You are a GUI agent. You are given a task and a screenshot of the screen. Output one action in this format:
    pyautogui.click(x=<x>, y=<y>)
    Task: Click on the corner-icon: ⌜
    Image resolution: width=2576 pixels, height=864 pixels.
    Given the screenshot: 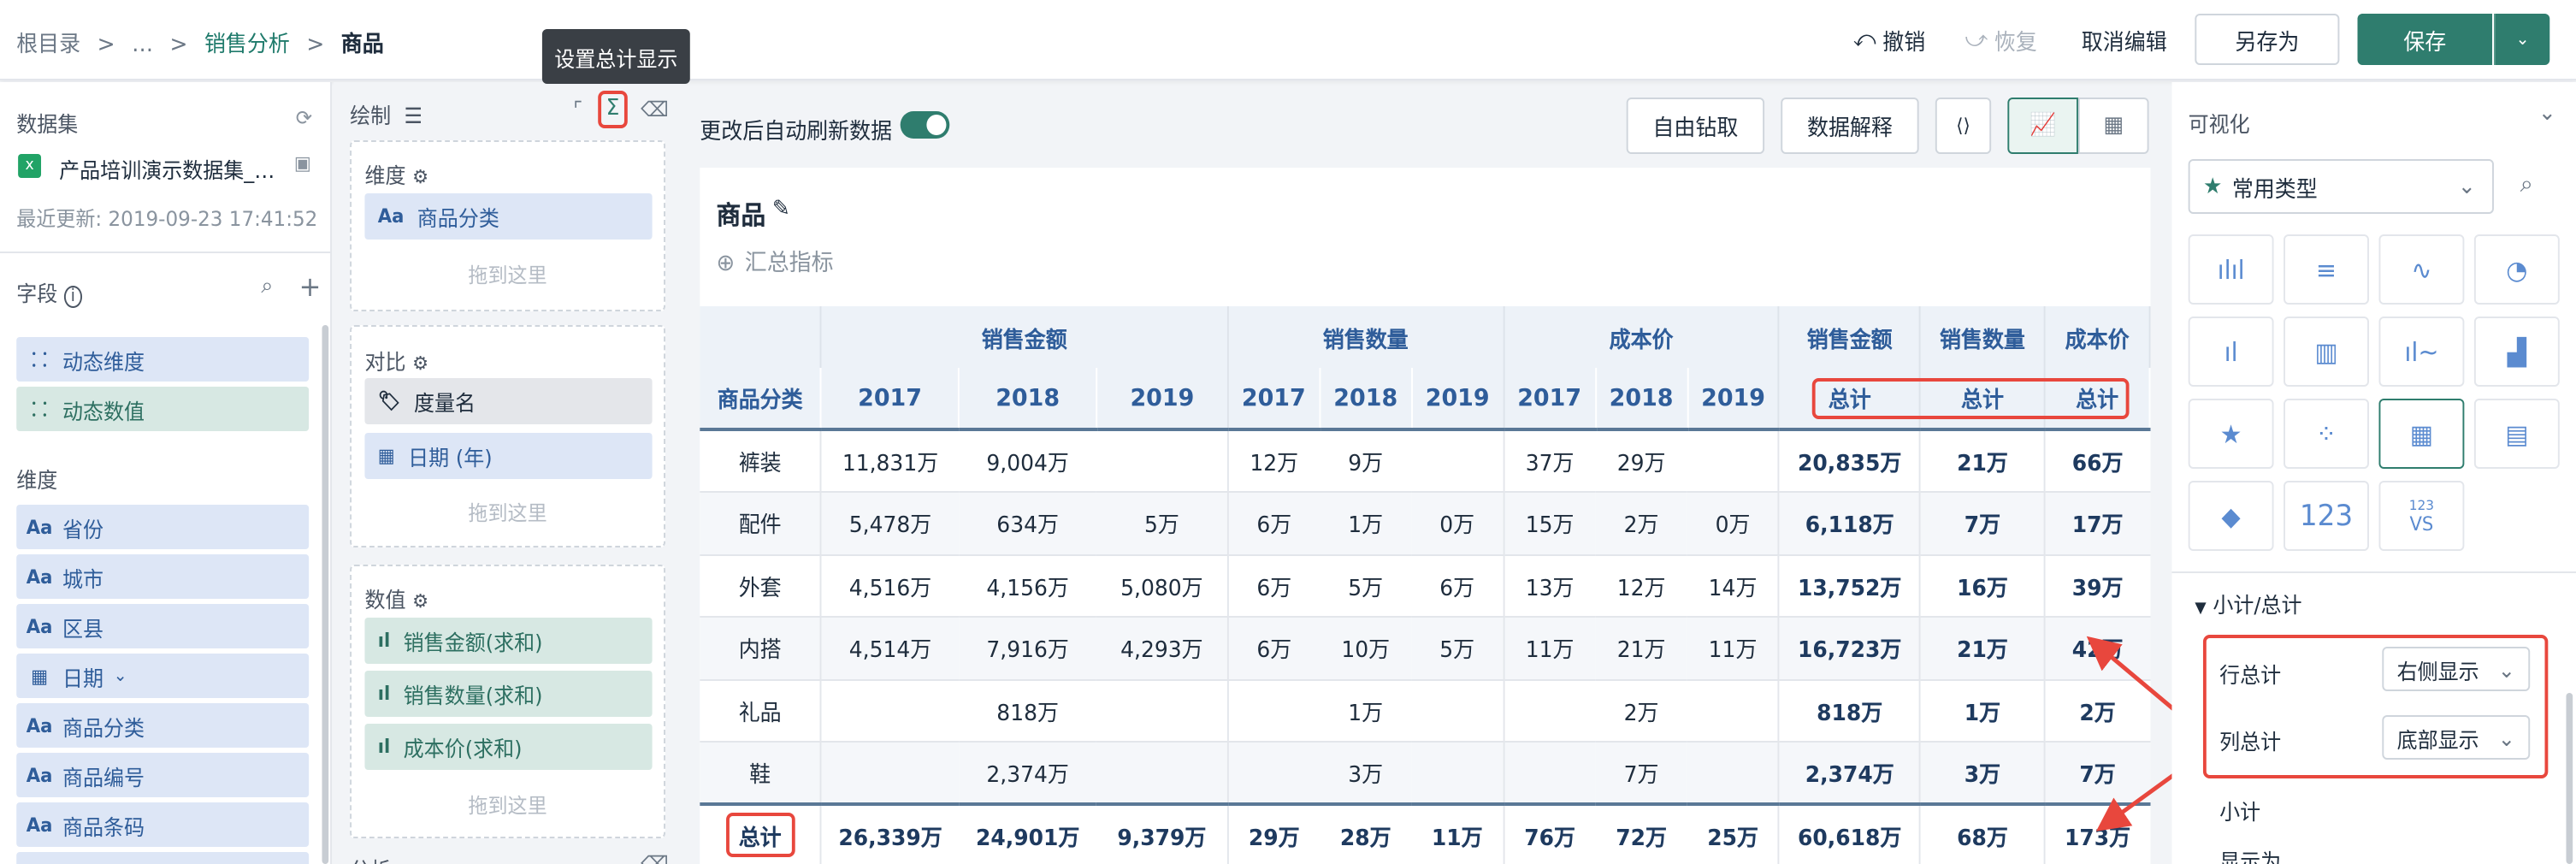 What is the action you would take?
    pyautogui.click(x=577, y=109)
    